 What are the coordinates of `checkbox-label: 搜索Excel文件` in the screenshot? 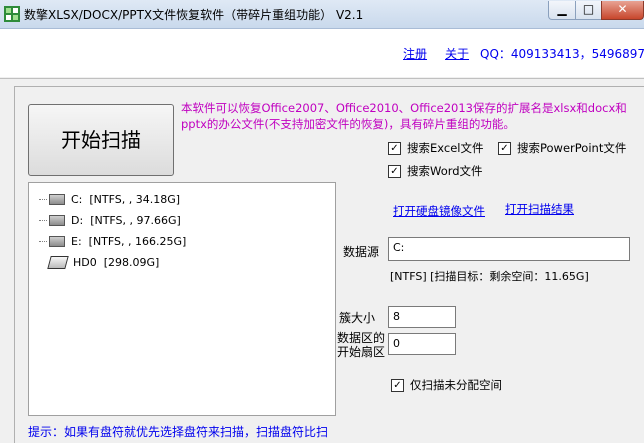 It's located at (445, 148).